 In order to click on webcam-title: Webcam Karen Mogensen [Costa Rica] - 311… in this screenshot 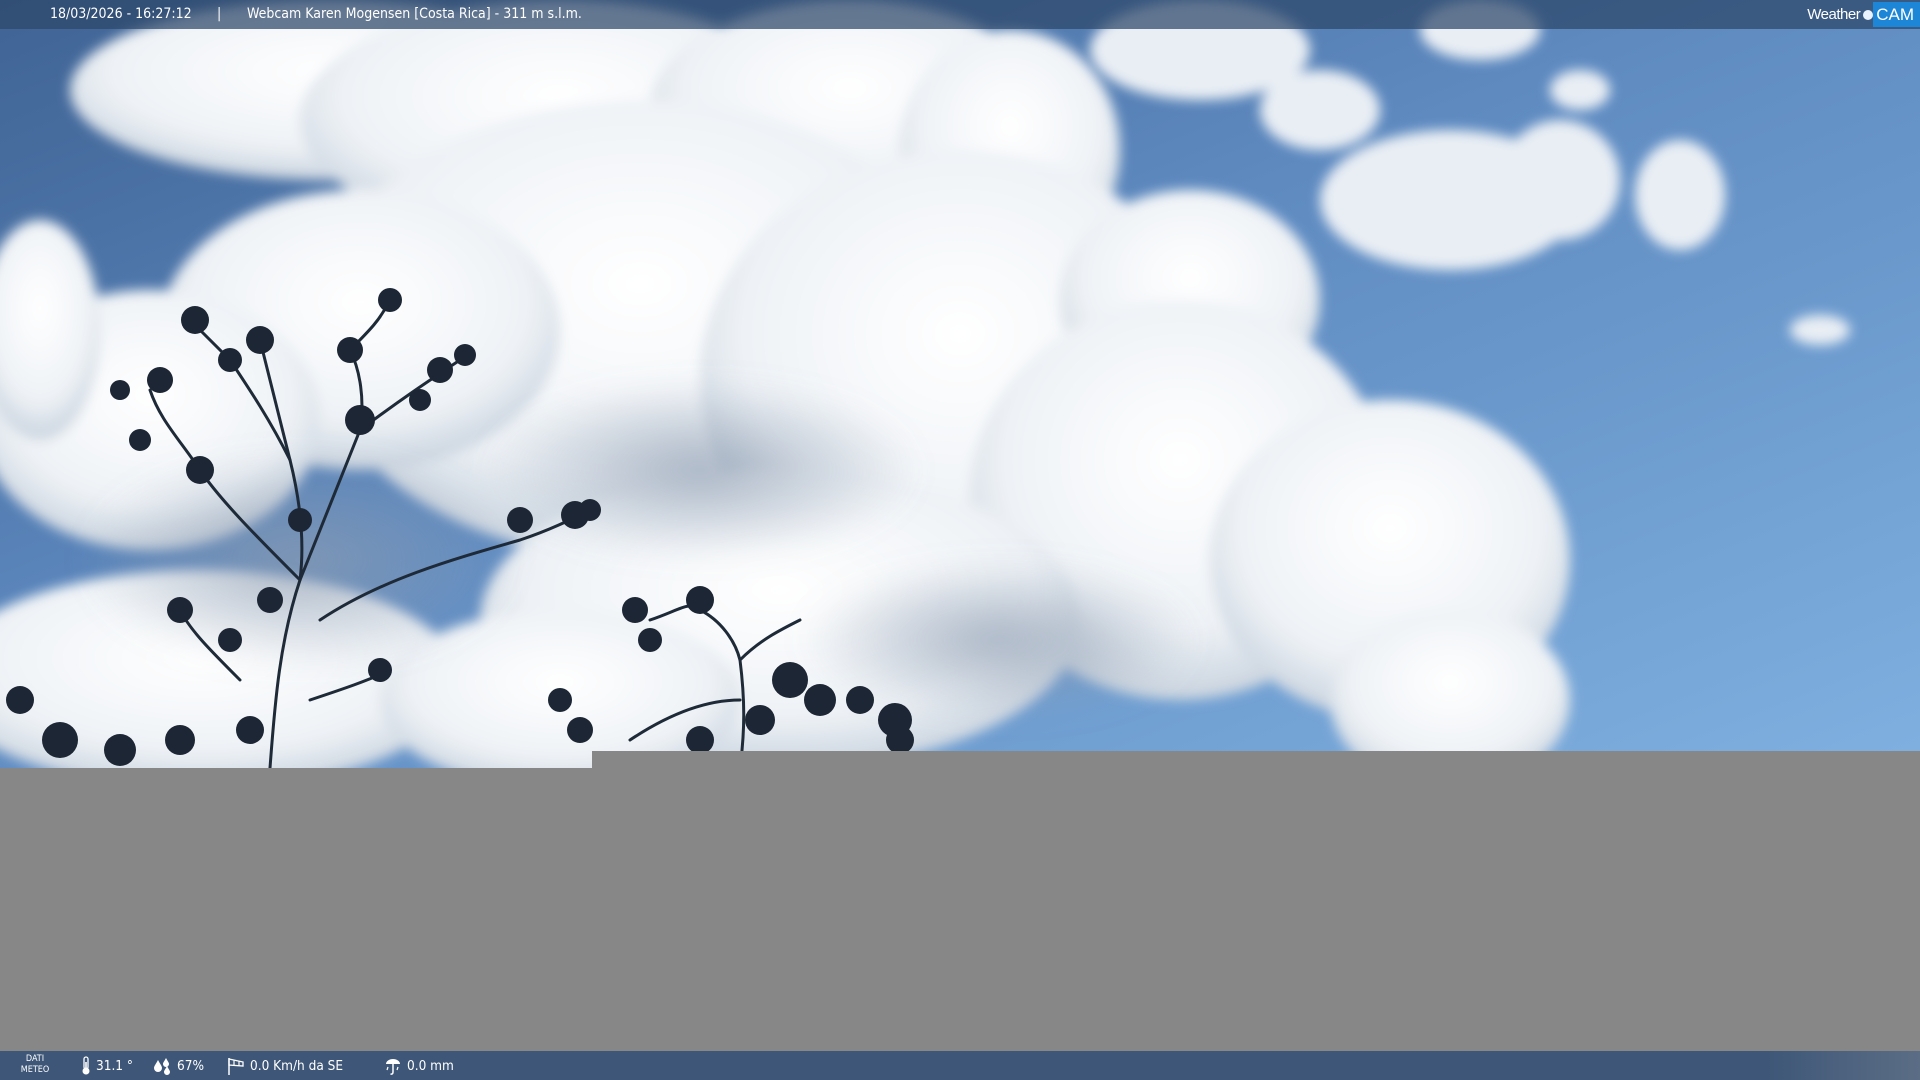, I will do `click(414, 14)`.